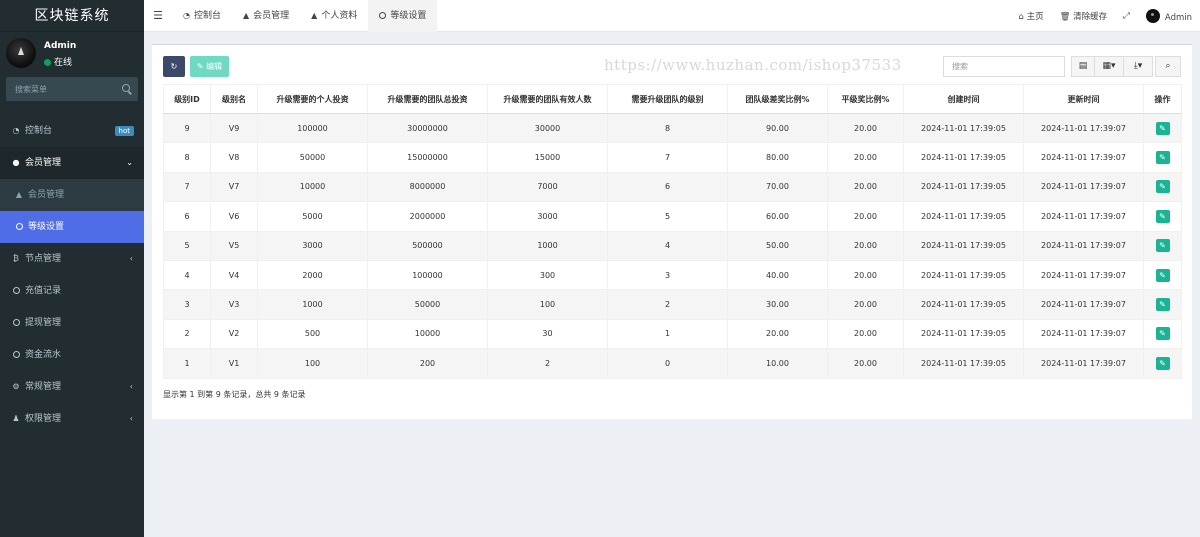 The width and height of the screenshot is (1200, 537). Describe the element at coordinates (1169, 16) in the screenshot. I see `admin-menu: Admin` at that location.